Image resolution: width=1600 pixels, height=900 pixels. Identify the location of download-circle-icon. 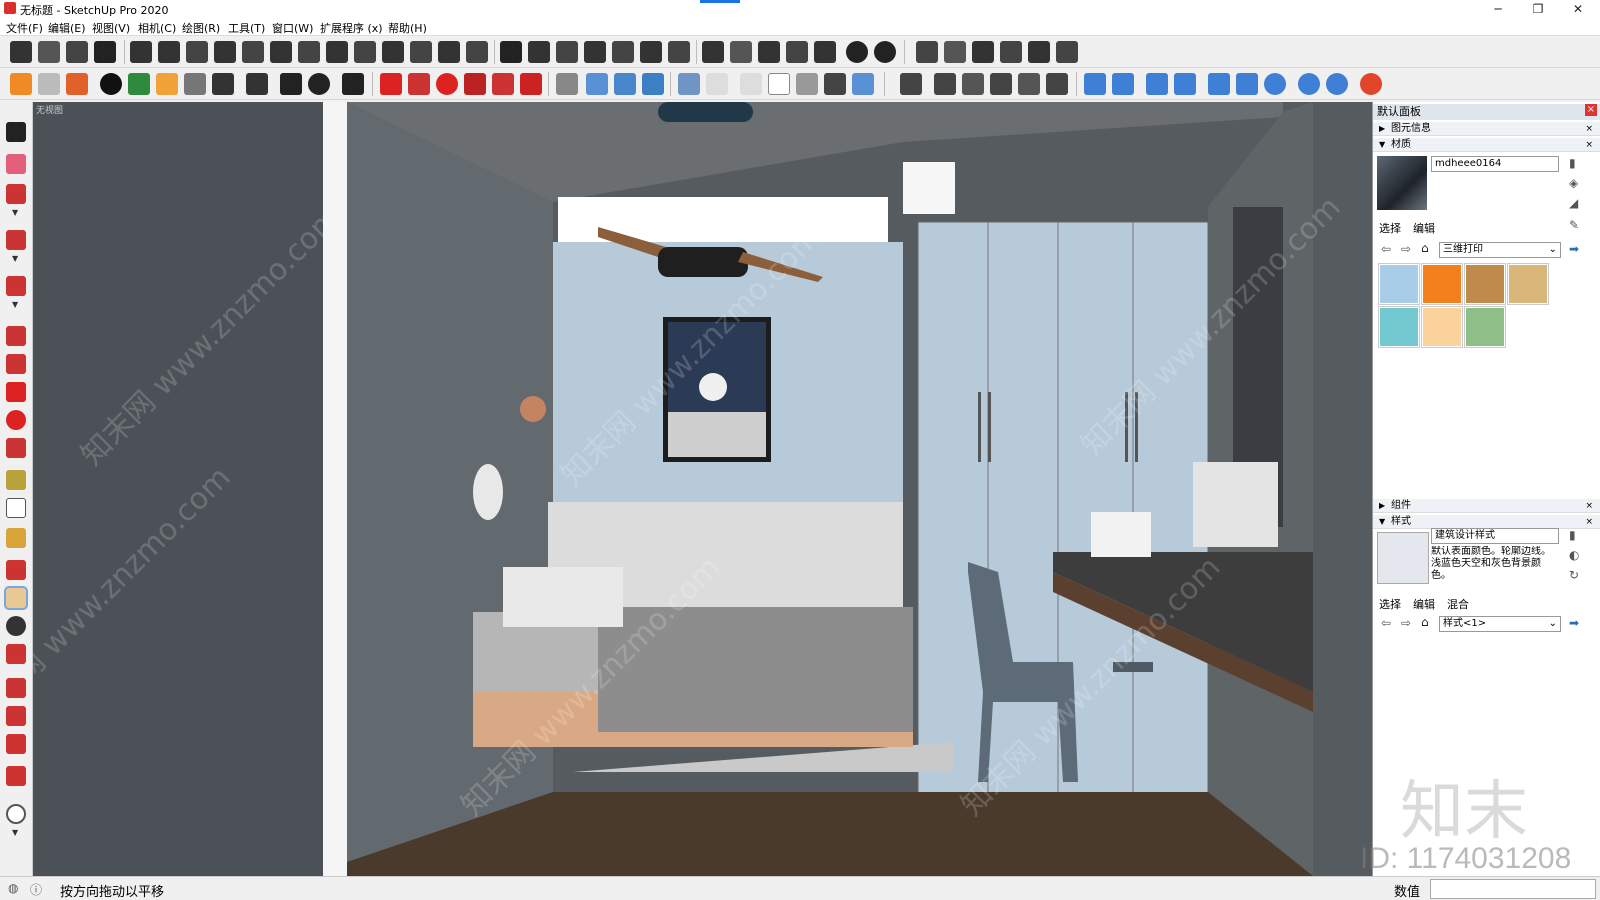
(1309, 84).